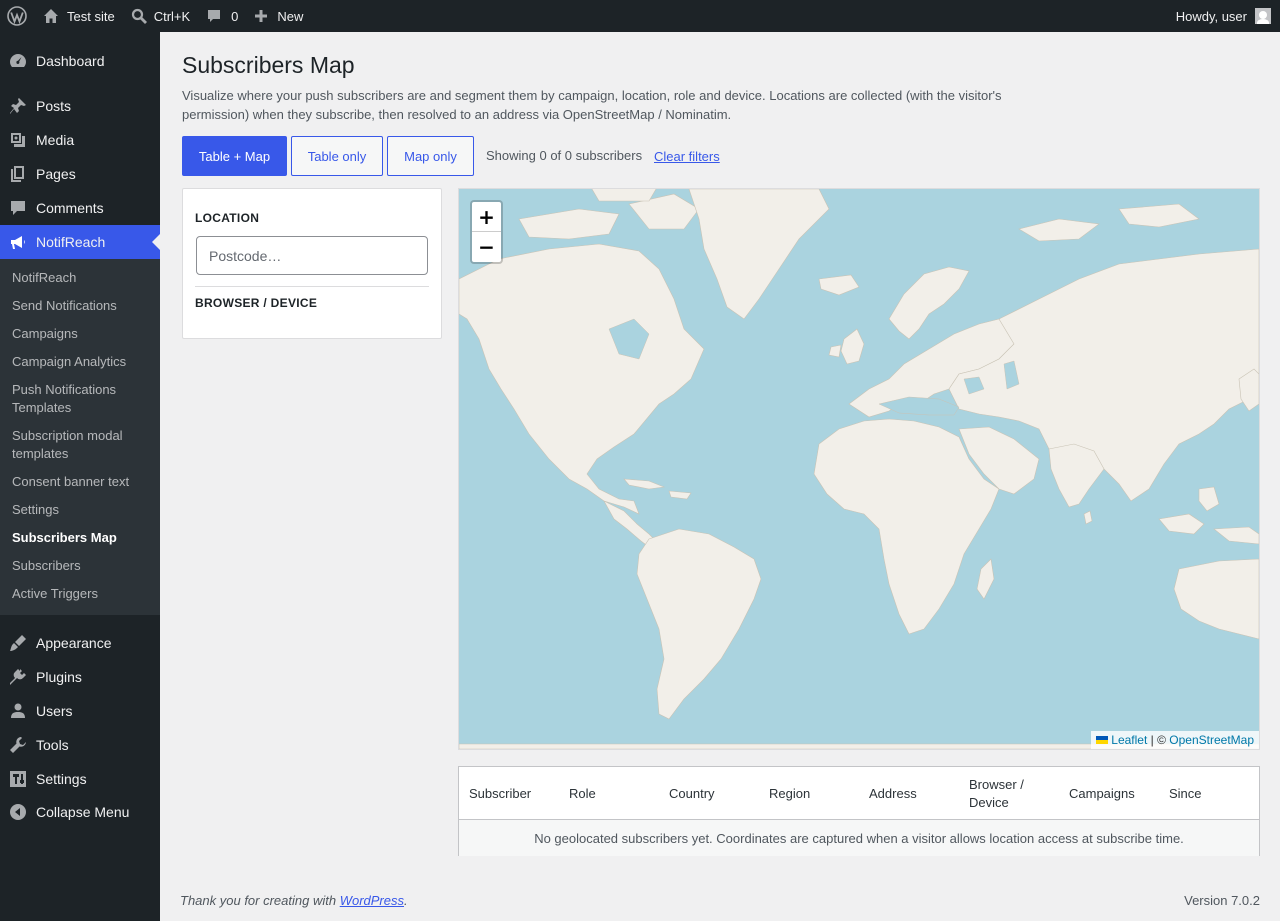 Image resolution: width=1280 pixels, height=921 pixels. Describe the element at coordinates (55, 140) in the screenshot. I see `menu-media-label: Media` at that location.